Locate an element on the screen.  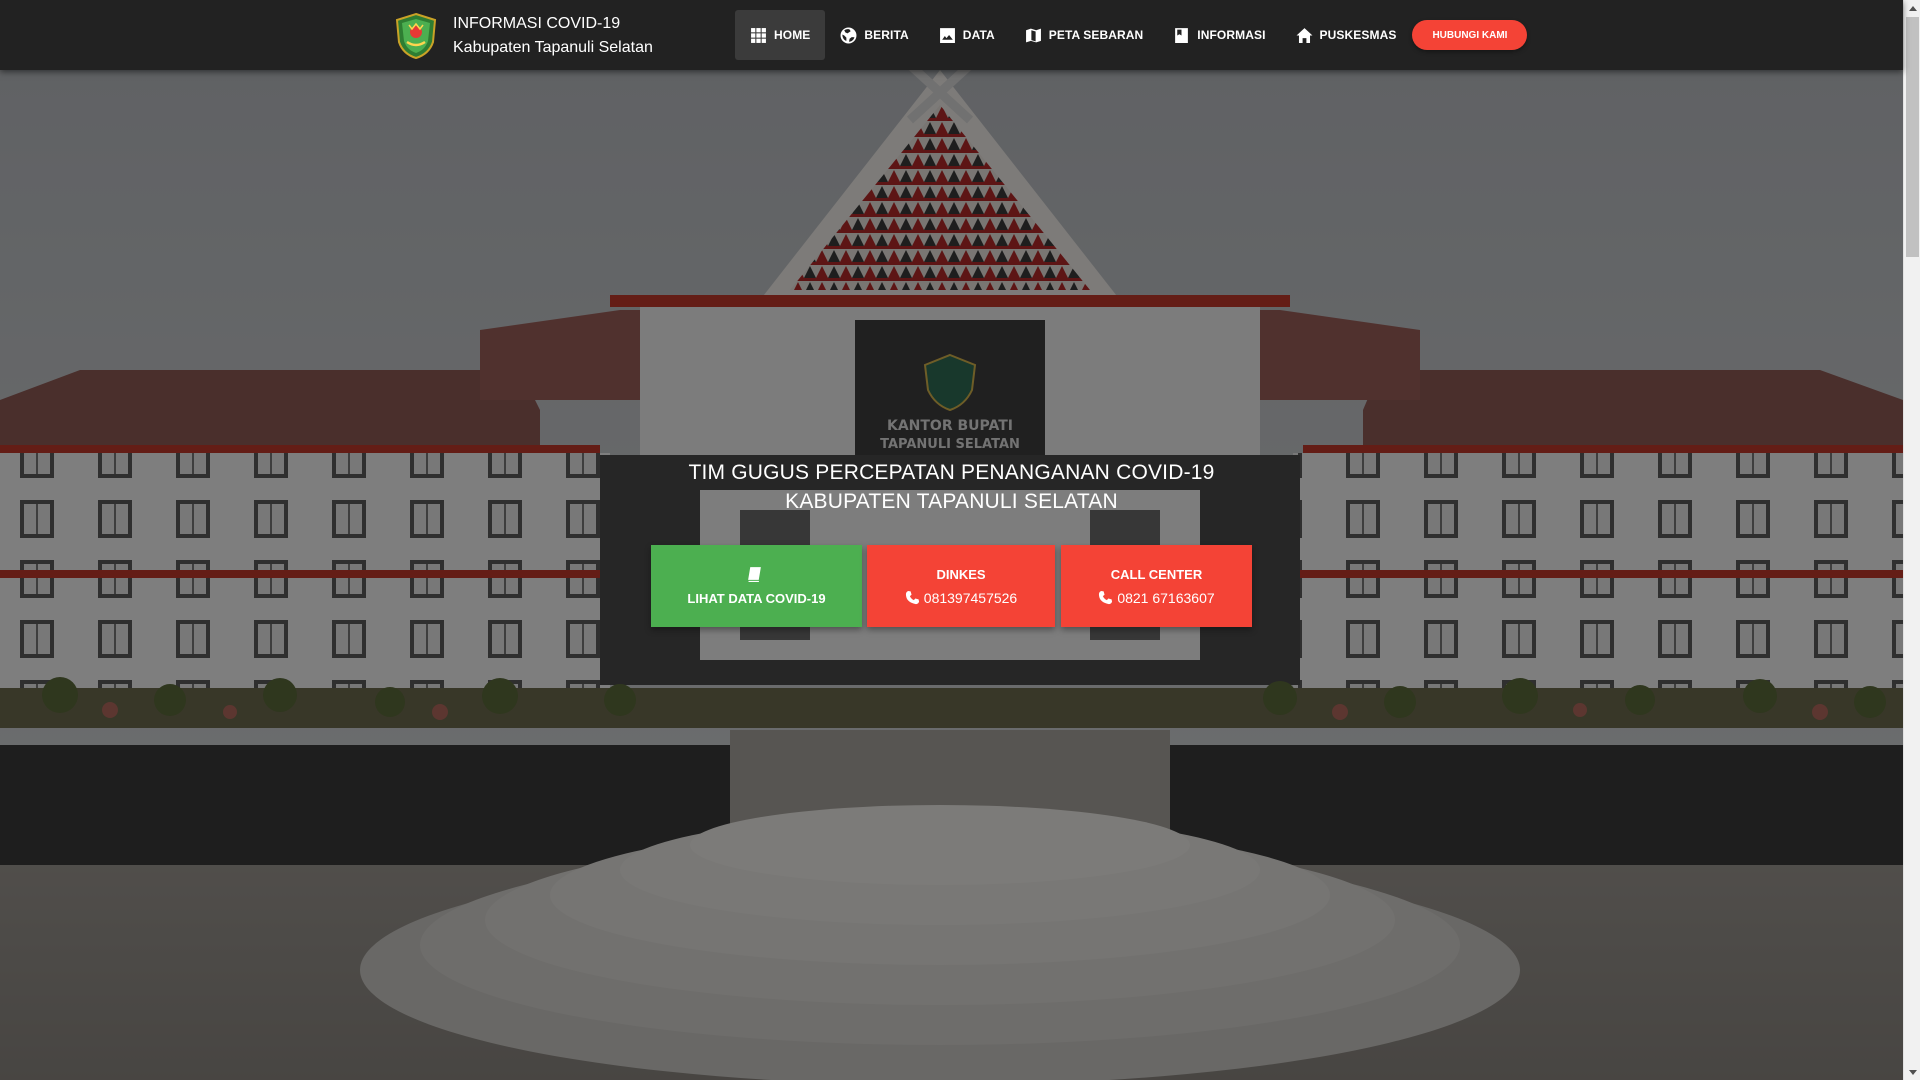
call-center-label: CALL CENTER is located at coordinates (1156, 574).